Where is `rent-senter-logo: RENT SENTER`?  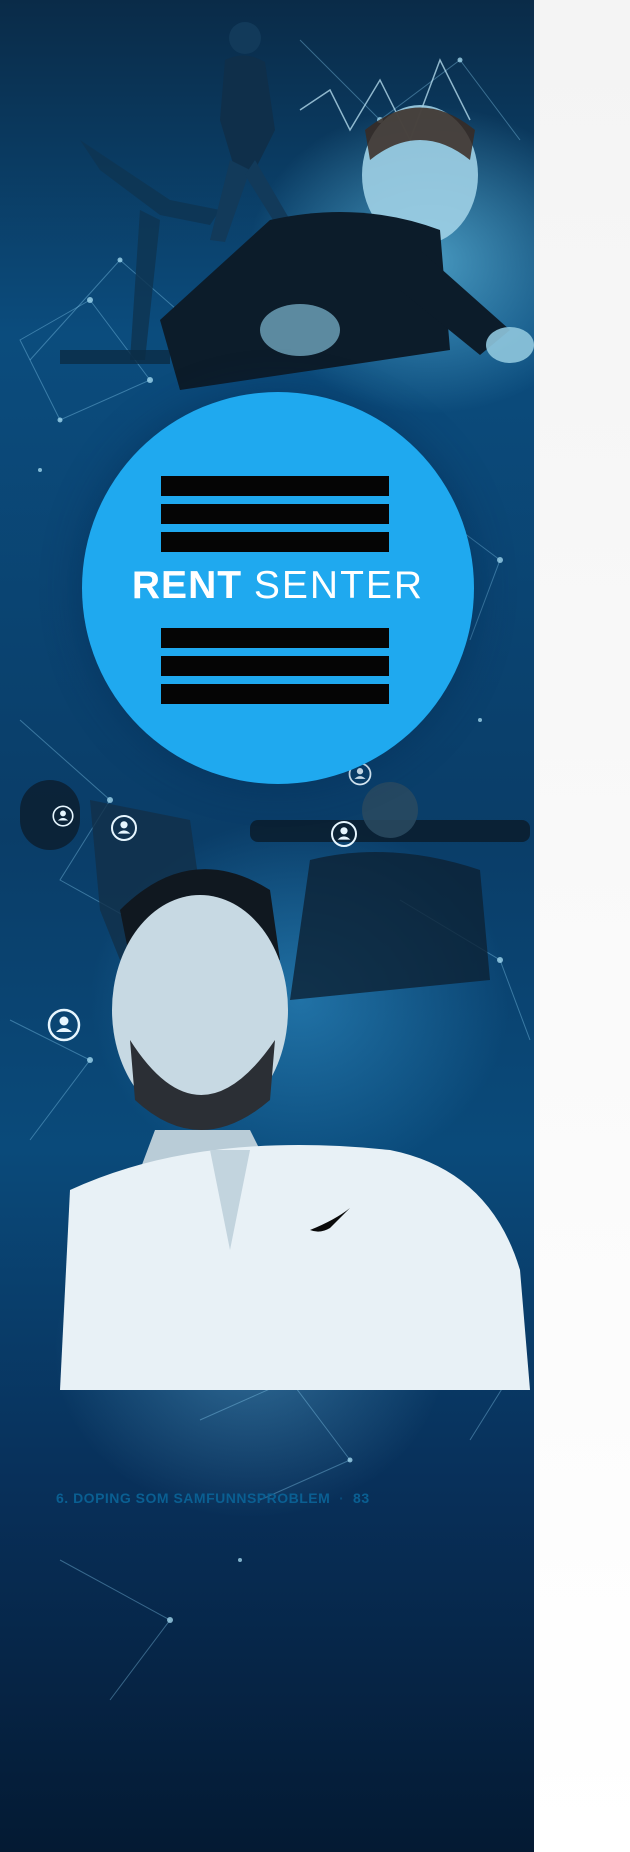 rent-senter-logo: RENT SENTER is located at coordinates (278, 588).